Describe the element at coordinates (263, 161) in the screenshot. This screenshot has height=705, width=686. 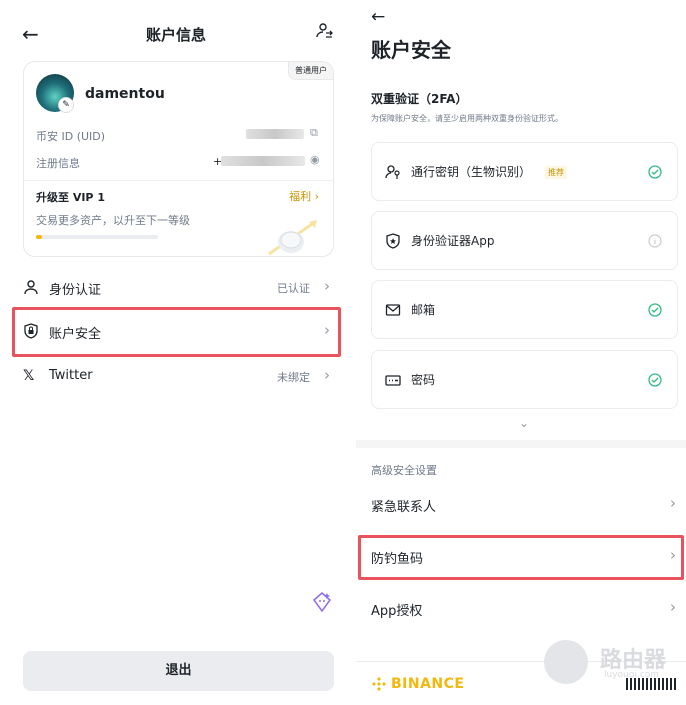
I see `registration-value-masked` at that location.